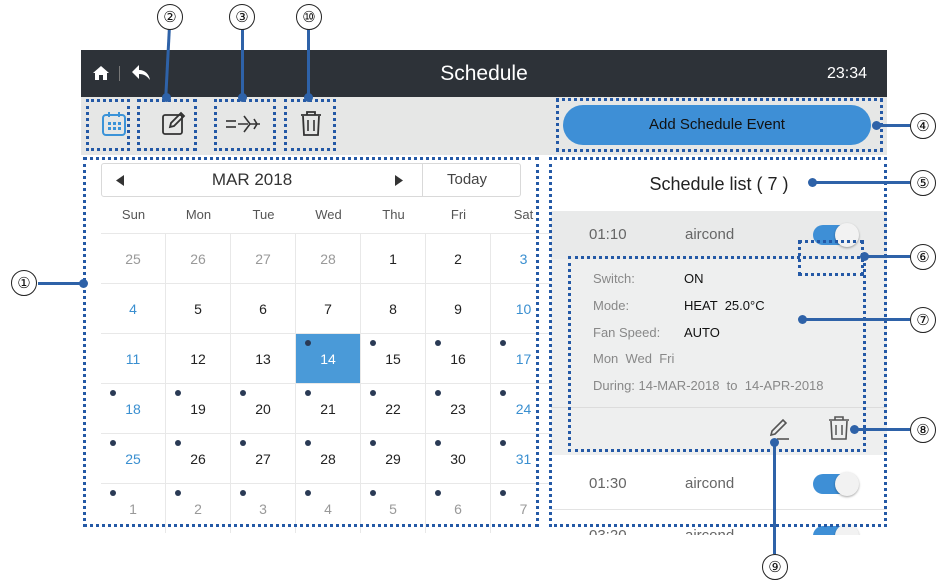 This screenshot has height=585, width=941. I want to click on calendar-day-cell: 20, so click(263, 408).